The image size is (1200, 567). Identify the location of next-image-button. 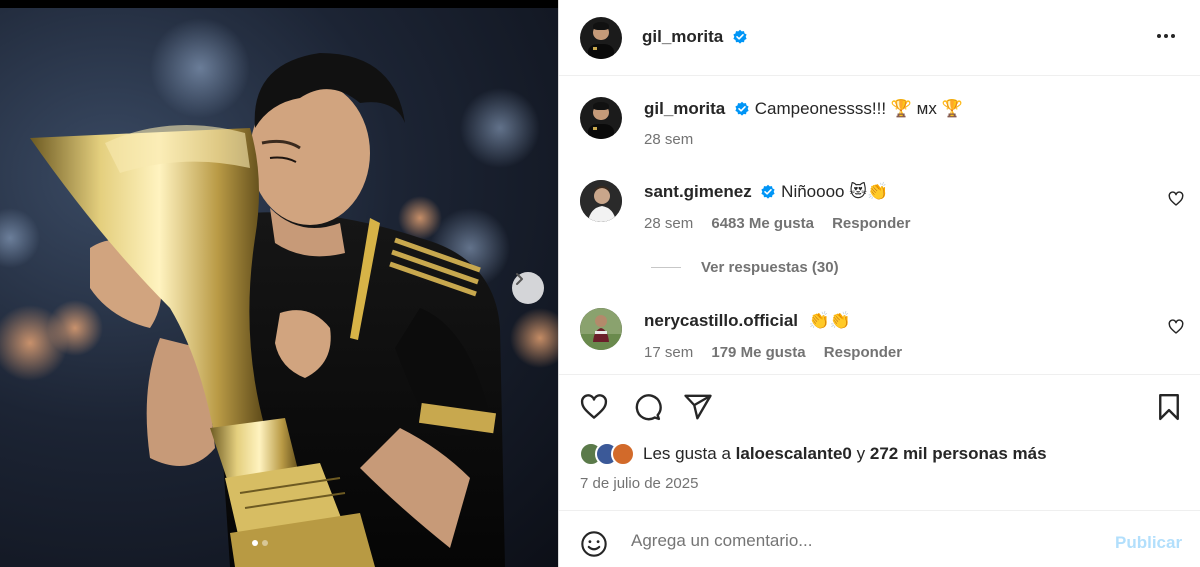
(528, 288).